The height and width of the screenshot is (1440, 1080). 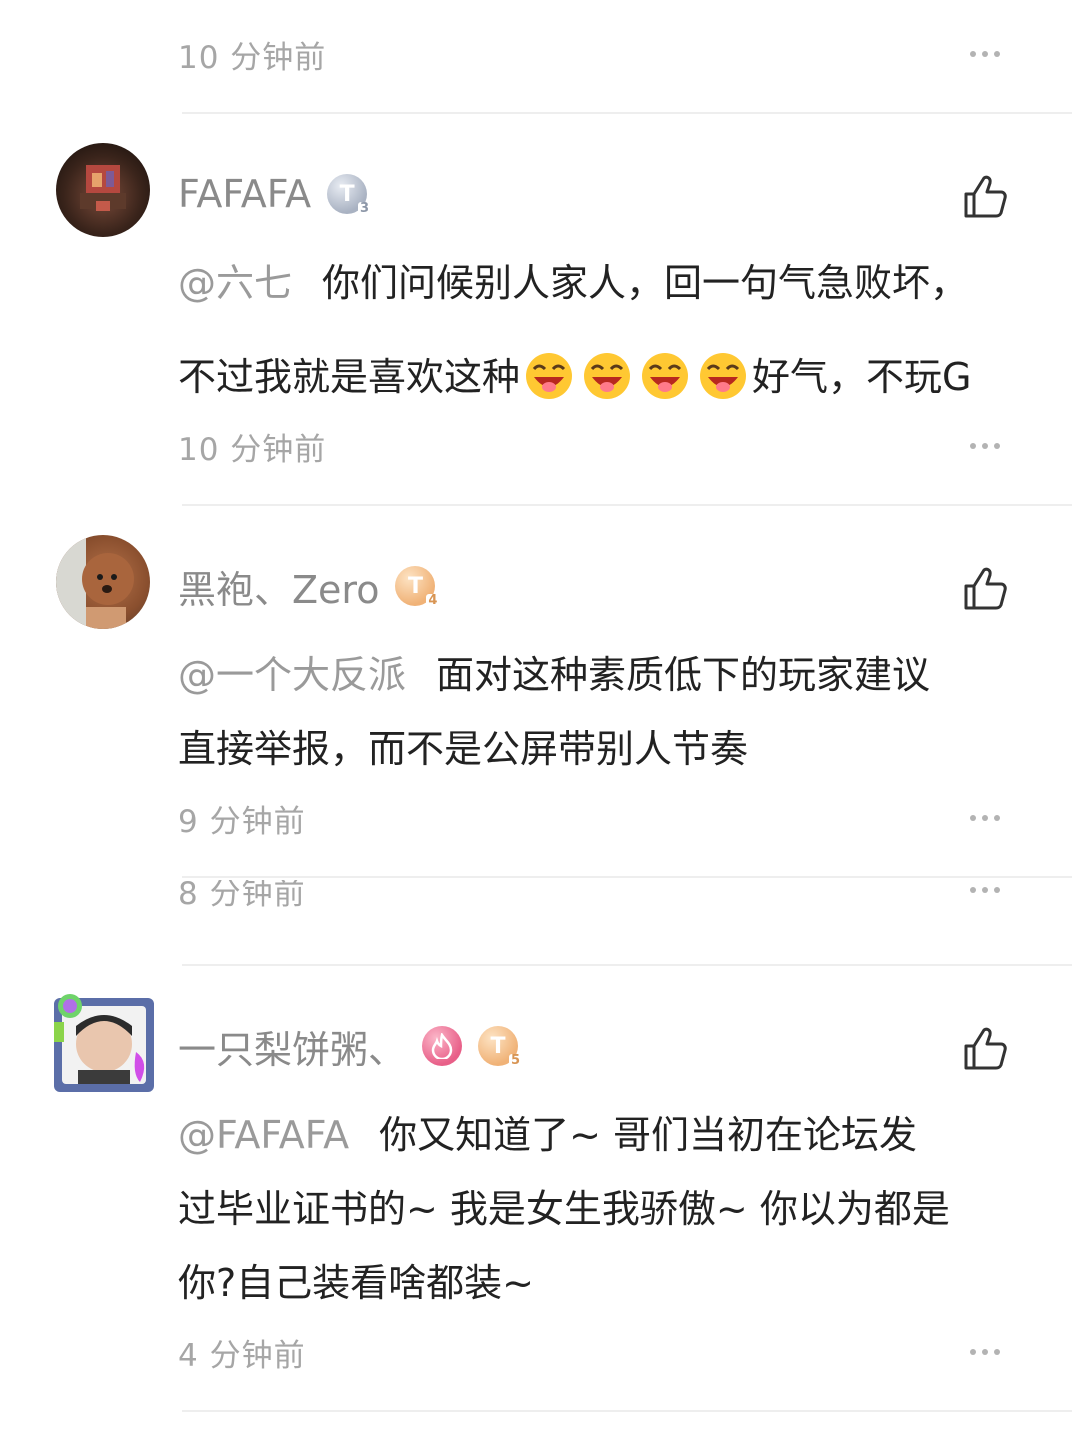 What do you see at coordinates (235, 283) in the screenshot?
I see `mention-link: @六七` at bounding box center [235, 283].